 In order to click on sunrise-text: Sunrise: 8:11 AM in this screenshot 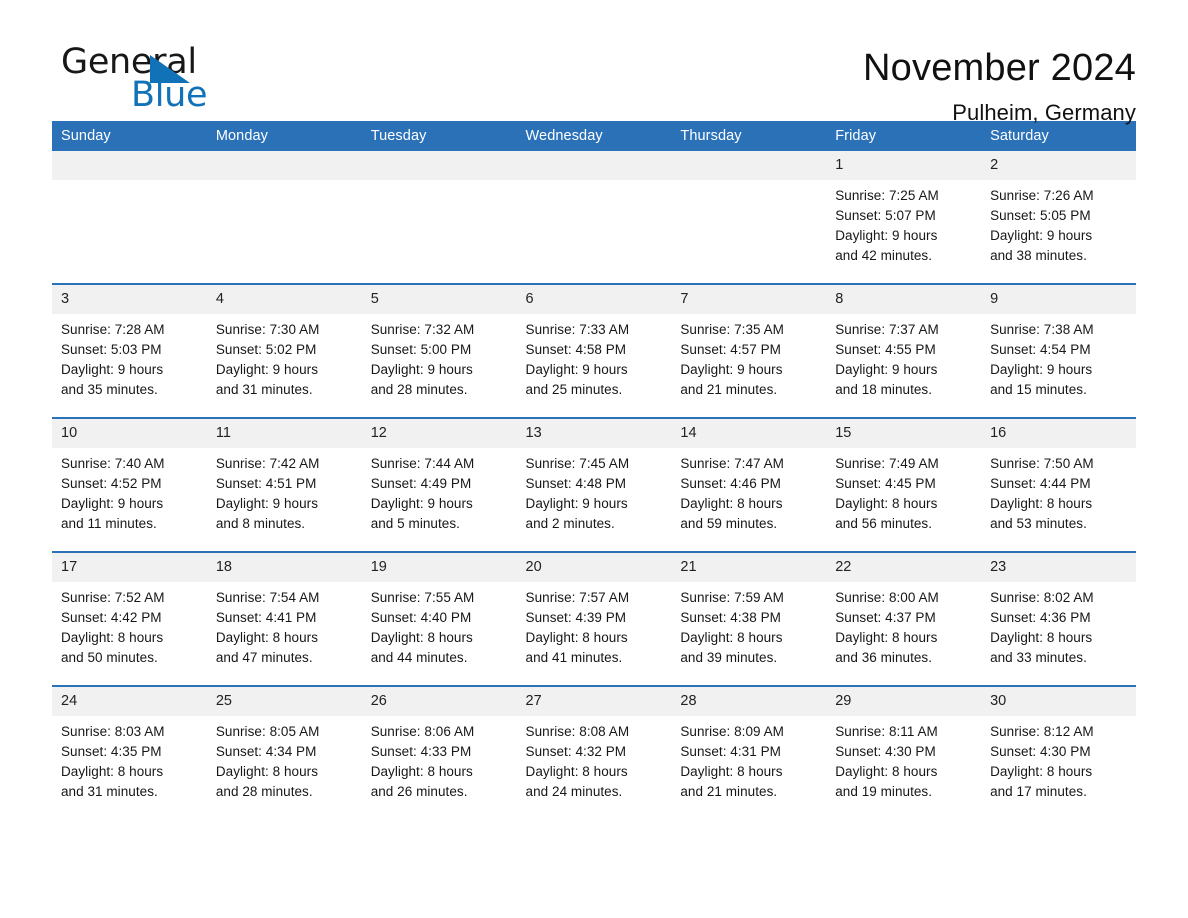, I will do `click(886, 731)`.